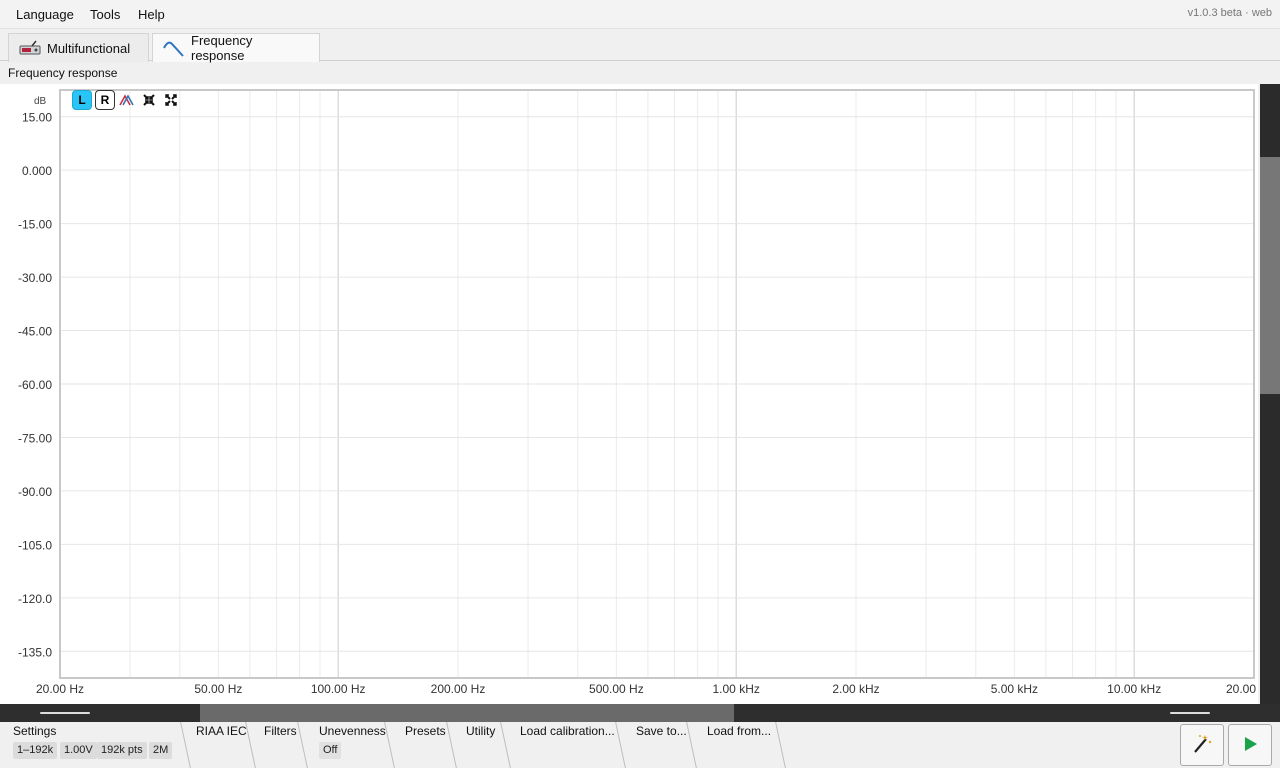  I want to click on y-tick-label: -105.0, so click(35, 545).